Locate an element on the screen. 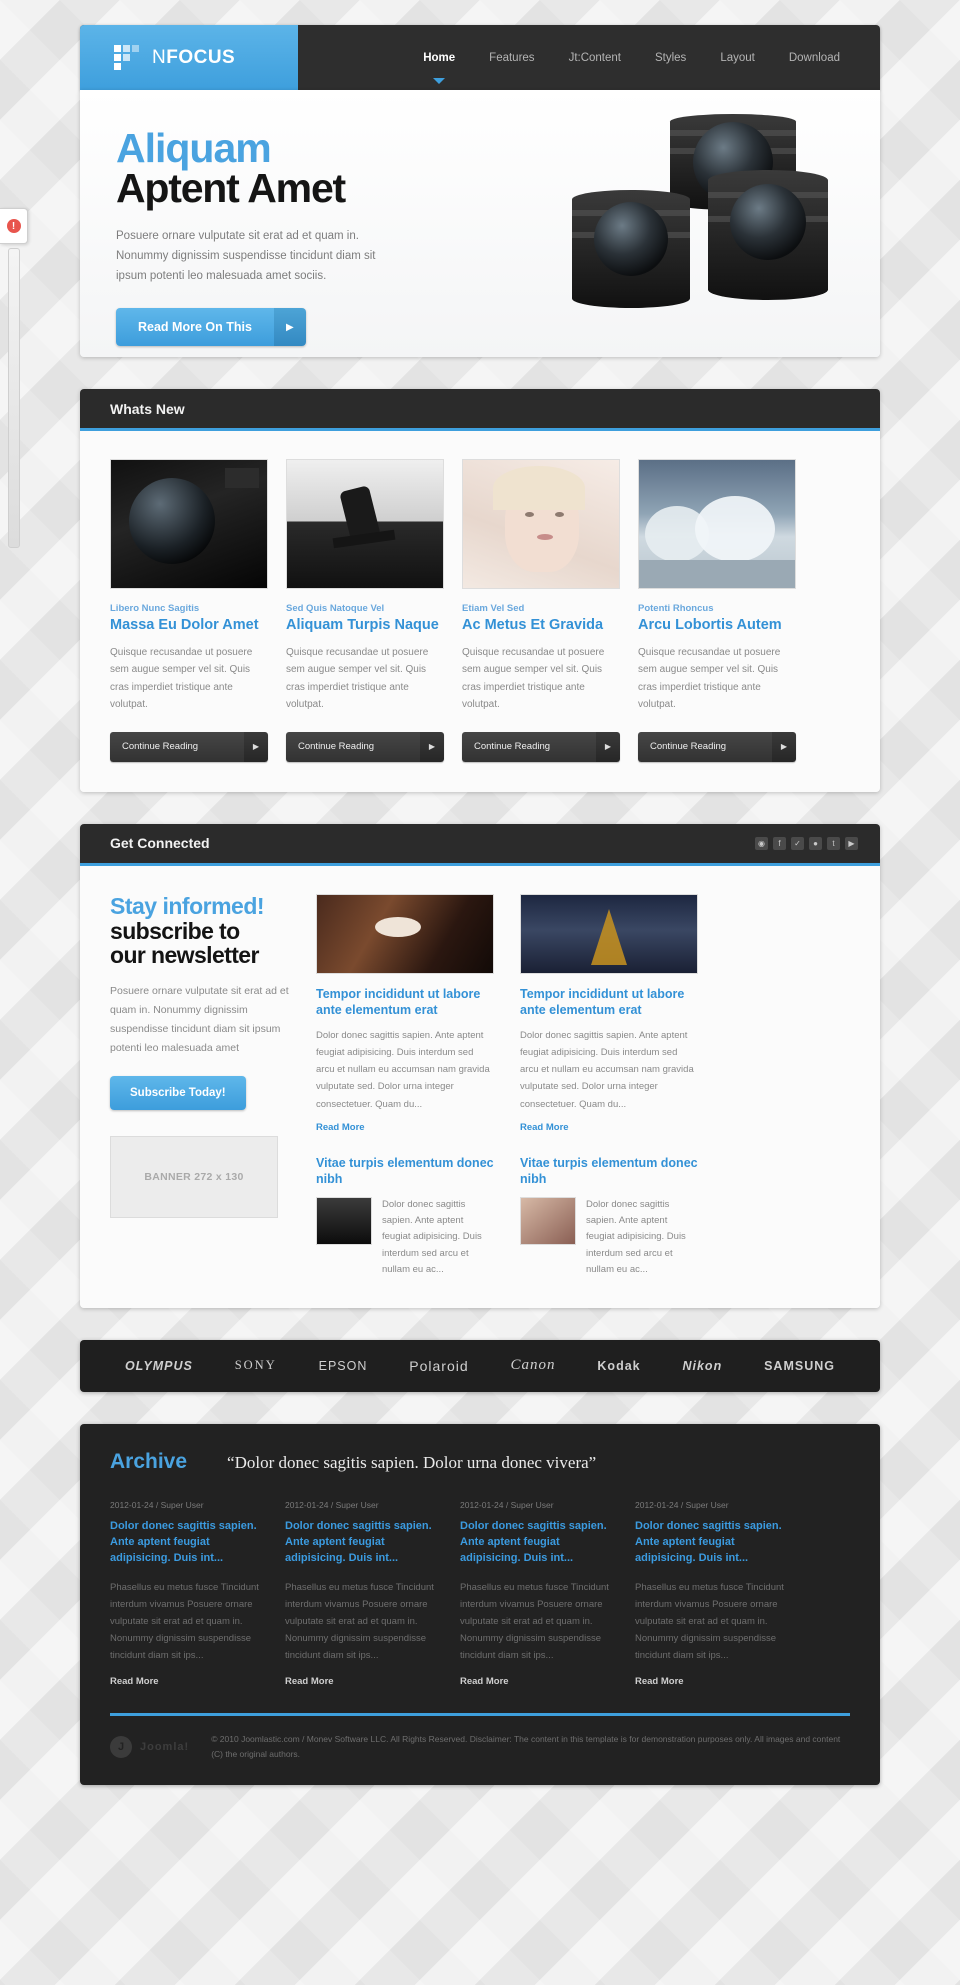  whats-new-title: Whats New is located at coordinates (147, 408).